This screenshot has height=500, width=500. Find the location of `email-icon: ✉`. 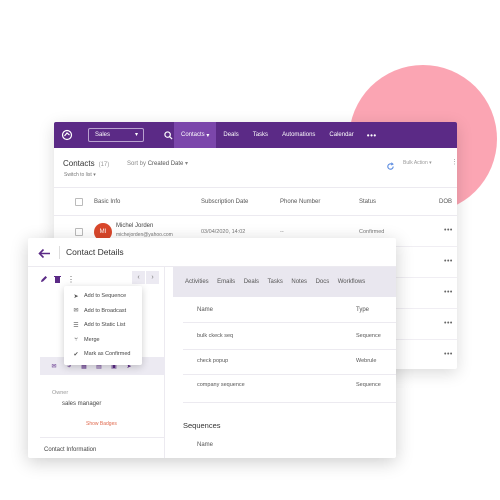

email-icon: ✉ is located at coordinates (54, 366).